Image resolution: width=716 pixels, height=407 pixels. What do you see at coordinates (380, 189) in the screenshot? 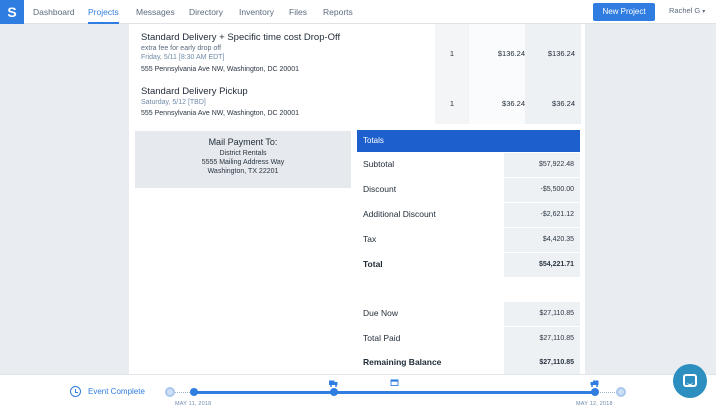
I see `totals-label: Discount` at bounding box center [380, 189].